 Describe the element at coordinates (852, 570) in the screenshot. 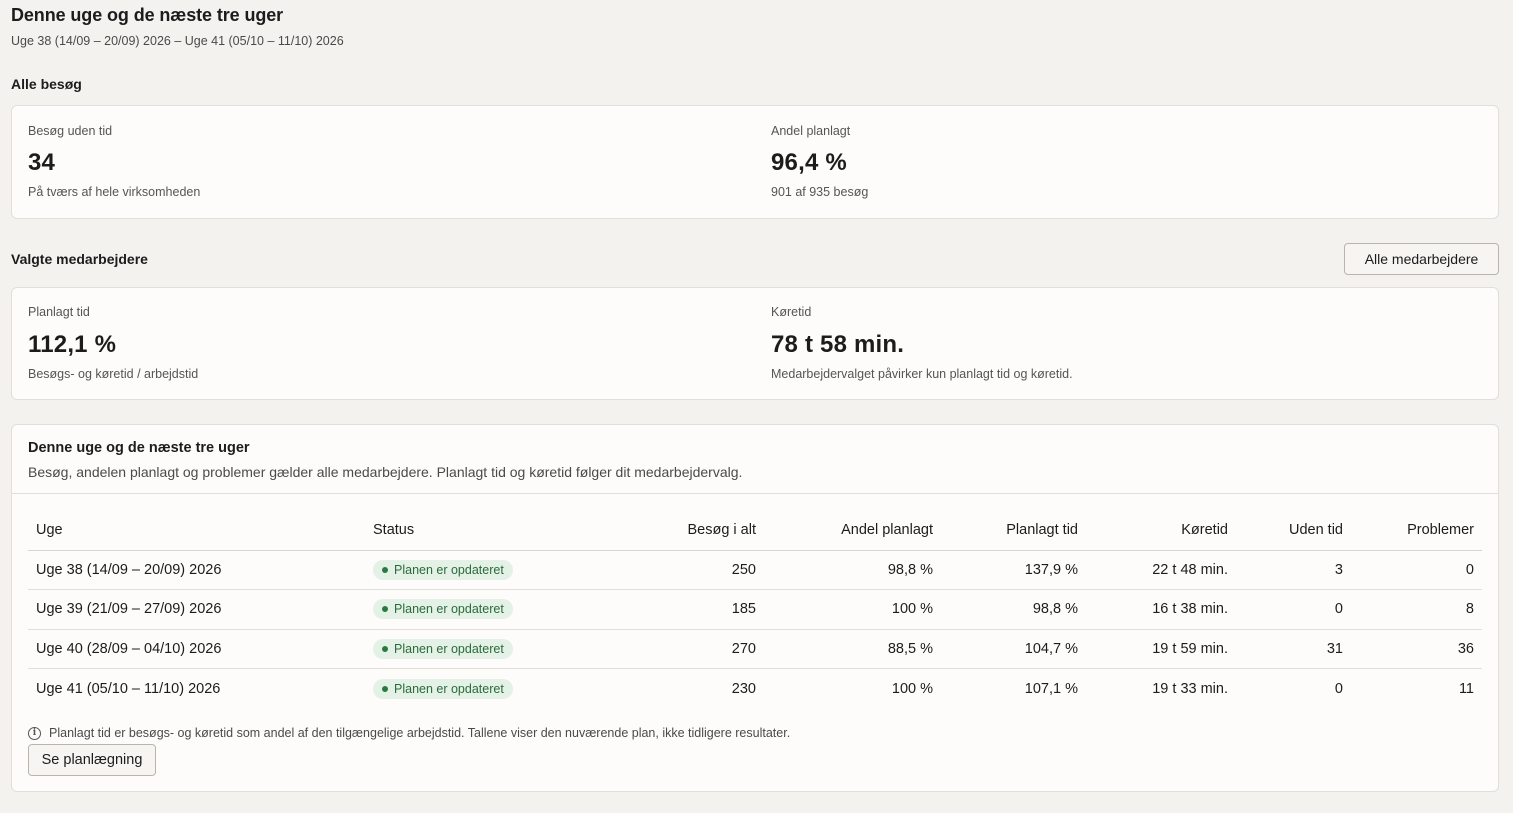

I see `share-cell: 98,8 %` at that location.